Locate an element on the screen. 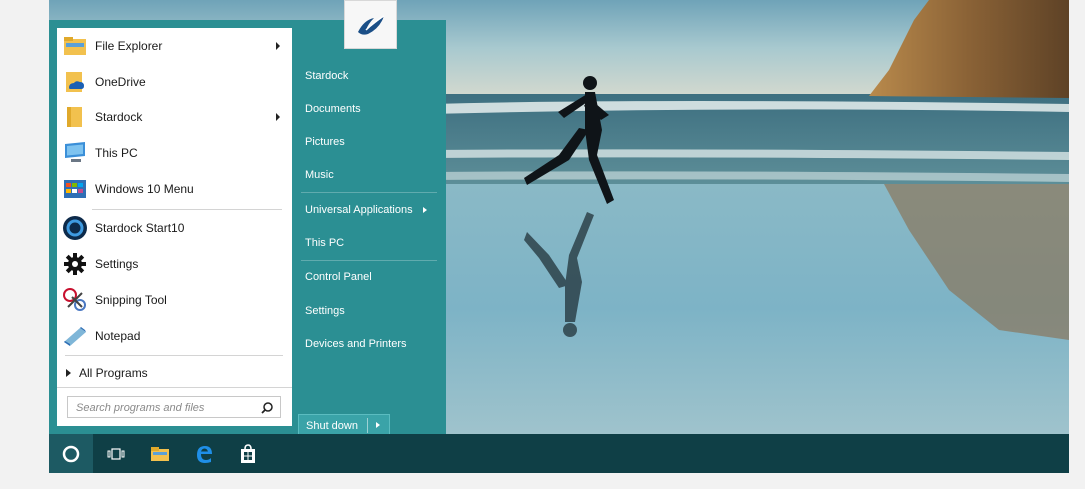  right-item-label: Pictures is located at coordinates (325, 142).